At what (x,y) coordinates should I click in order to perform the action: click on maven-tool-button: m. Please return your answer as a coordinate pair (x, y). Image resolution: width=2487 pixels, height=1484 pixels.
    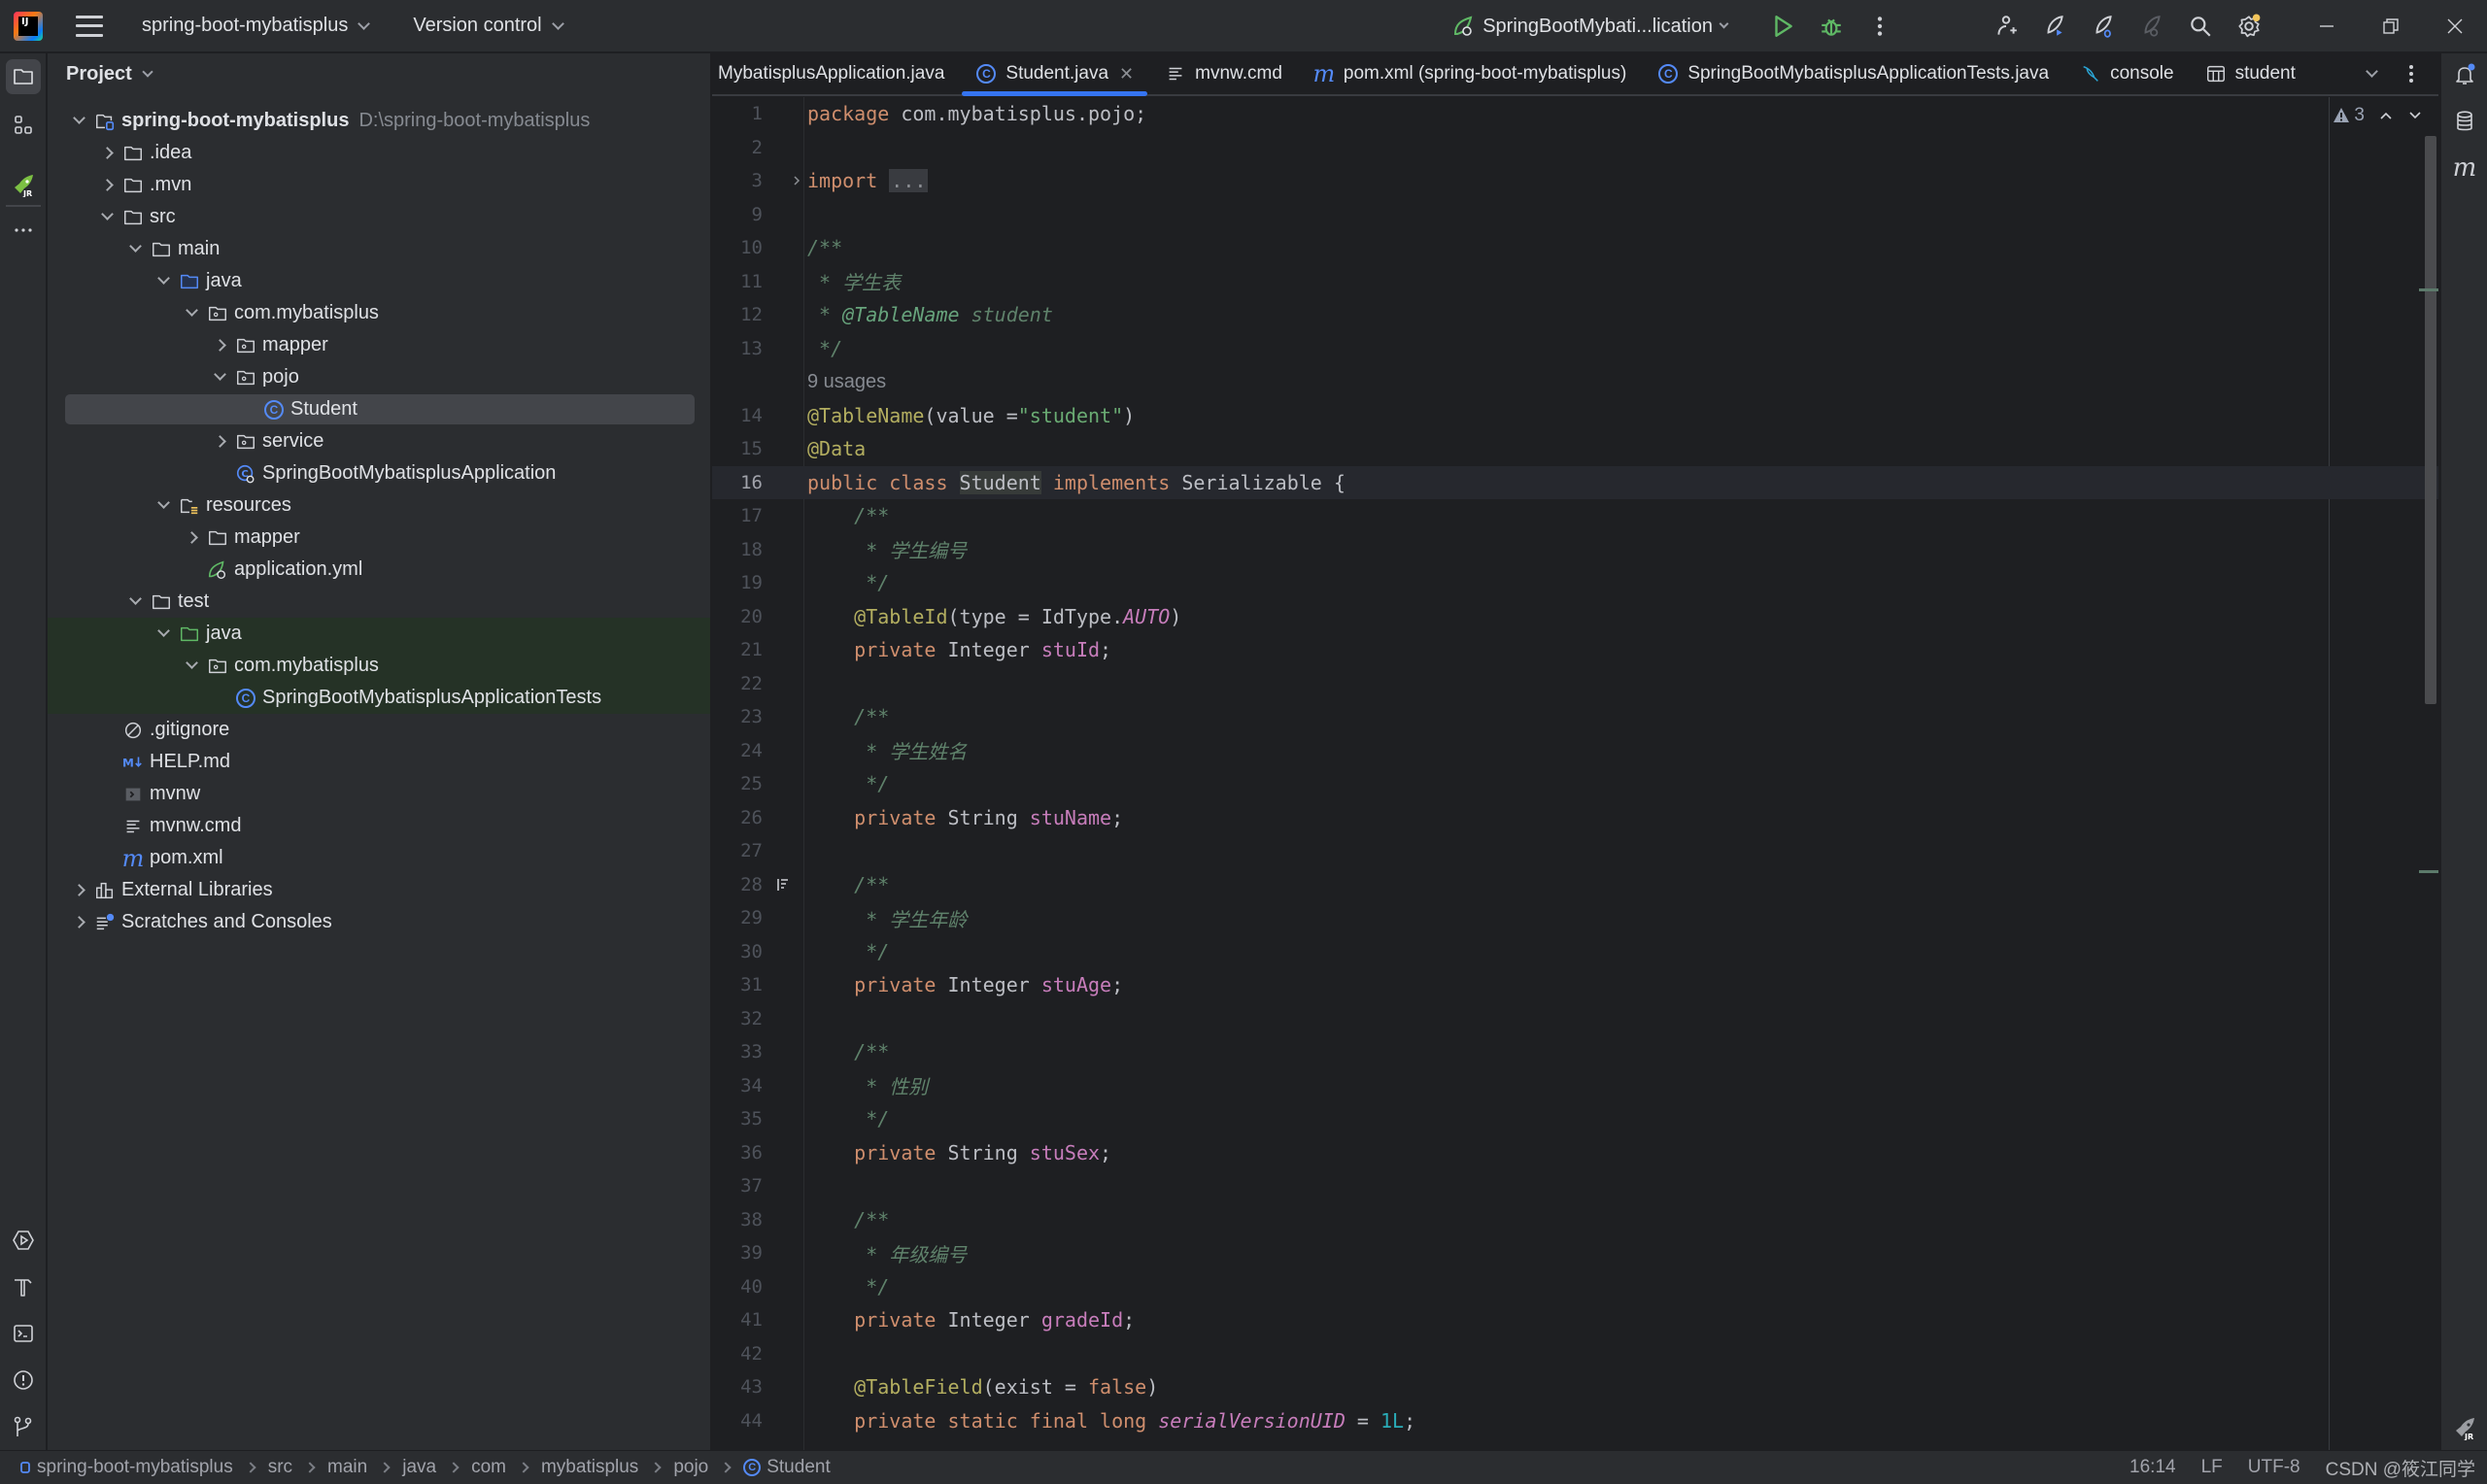
    Looking at the image, I should click on (2464, 168).